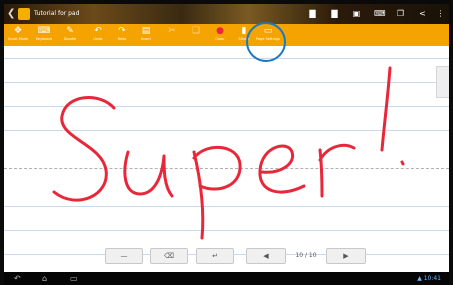 The image size is (453, 285). Describe the element at coordinates (146, 31) in the screenshot. I see `insert-icon: ▤` at that location.